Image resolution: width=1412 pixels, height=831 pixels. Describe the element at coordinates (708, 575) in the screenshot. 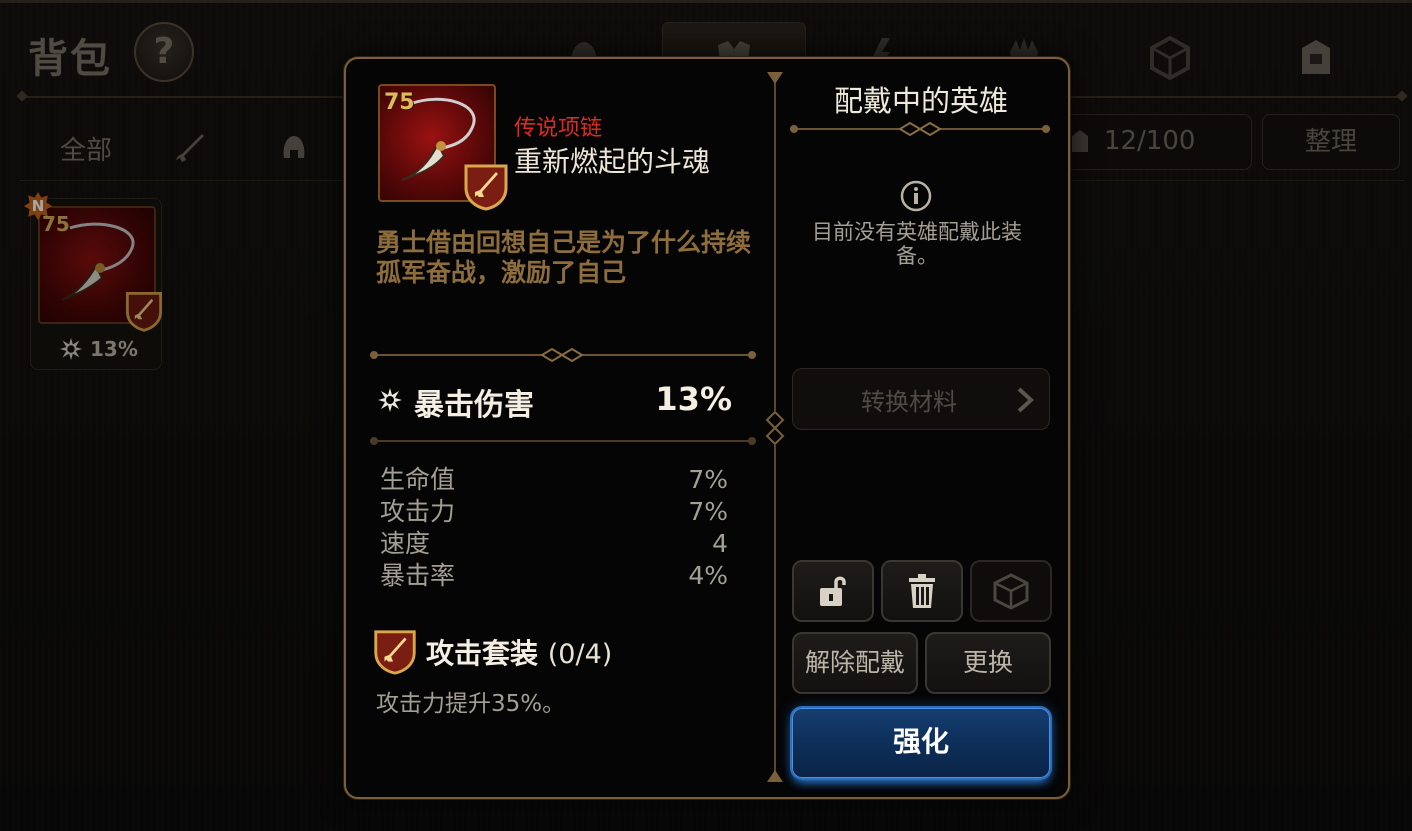

I see `sub-stat-value: 4%` at that location.